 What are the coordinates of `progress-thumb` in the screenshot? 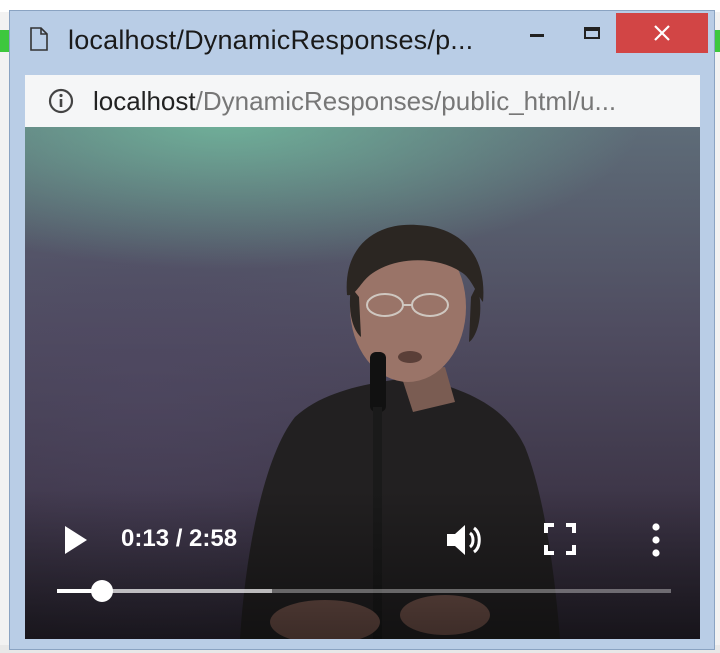 It's located at (101, 591).